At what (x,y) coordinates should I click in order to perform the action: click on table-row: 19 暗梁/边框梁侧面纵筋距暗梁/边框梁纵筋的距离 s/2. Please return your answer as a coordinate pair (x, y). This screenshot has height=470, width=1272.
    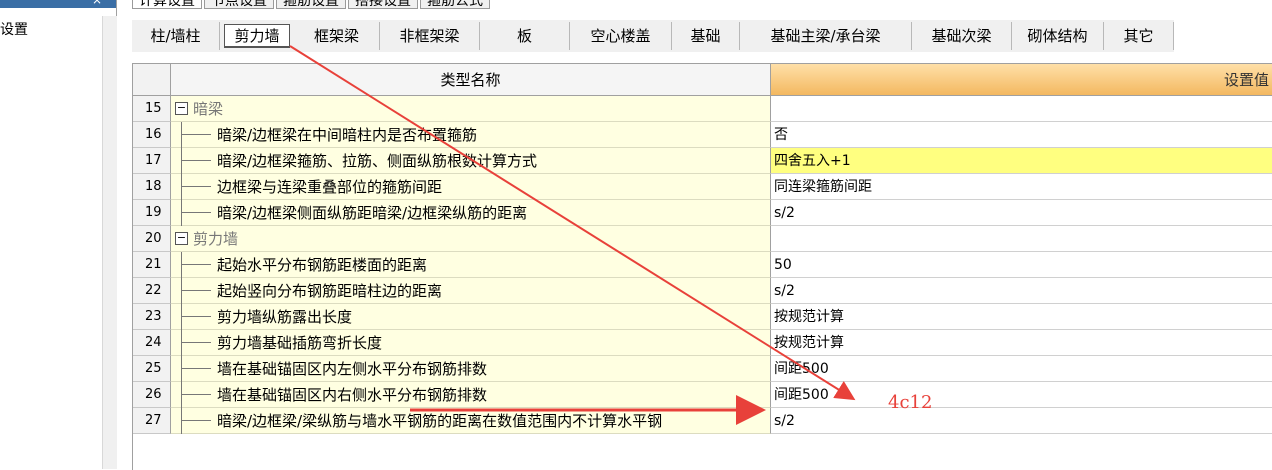
    Looking at the image, I should click on (702, 213).